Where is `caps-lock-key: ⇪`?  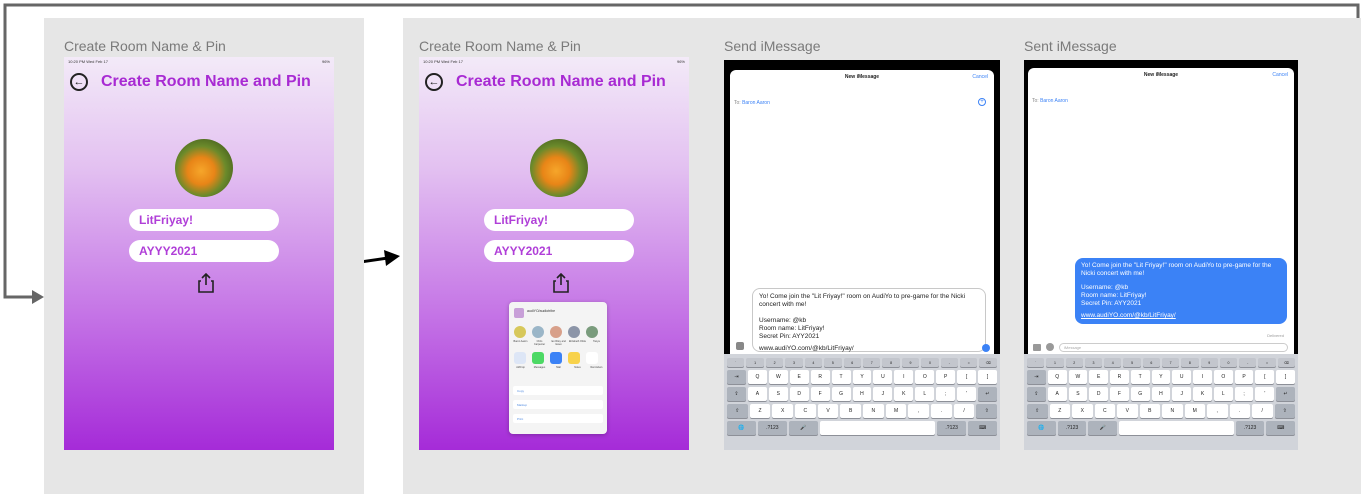 caps-lock-key: ⇪ is located at coordinates (1036, 394).